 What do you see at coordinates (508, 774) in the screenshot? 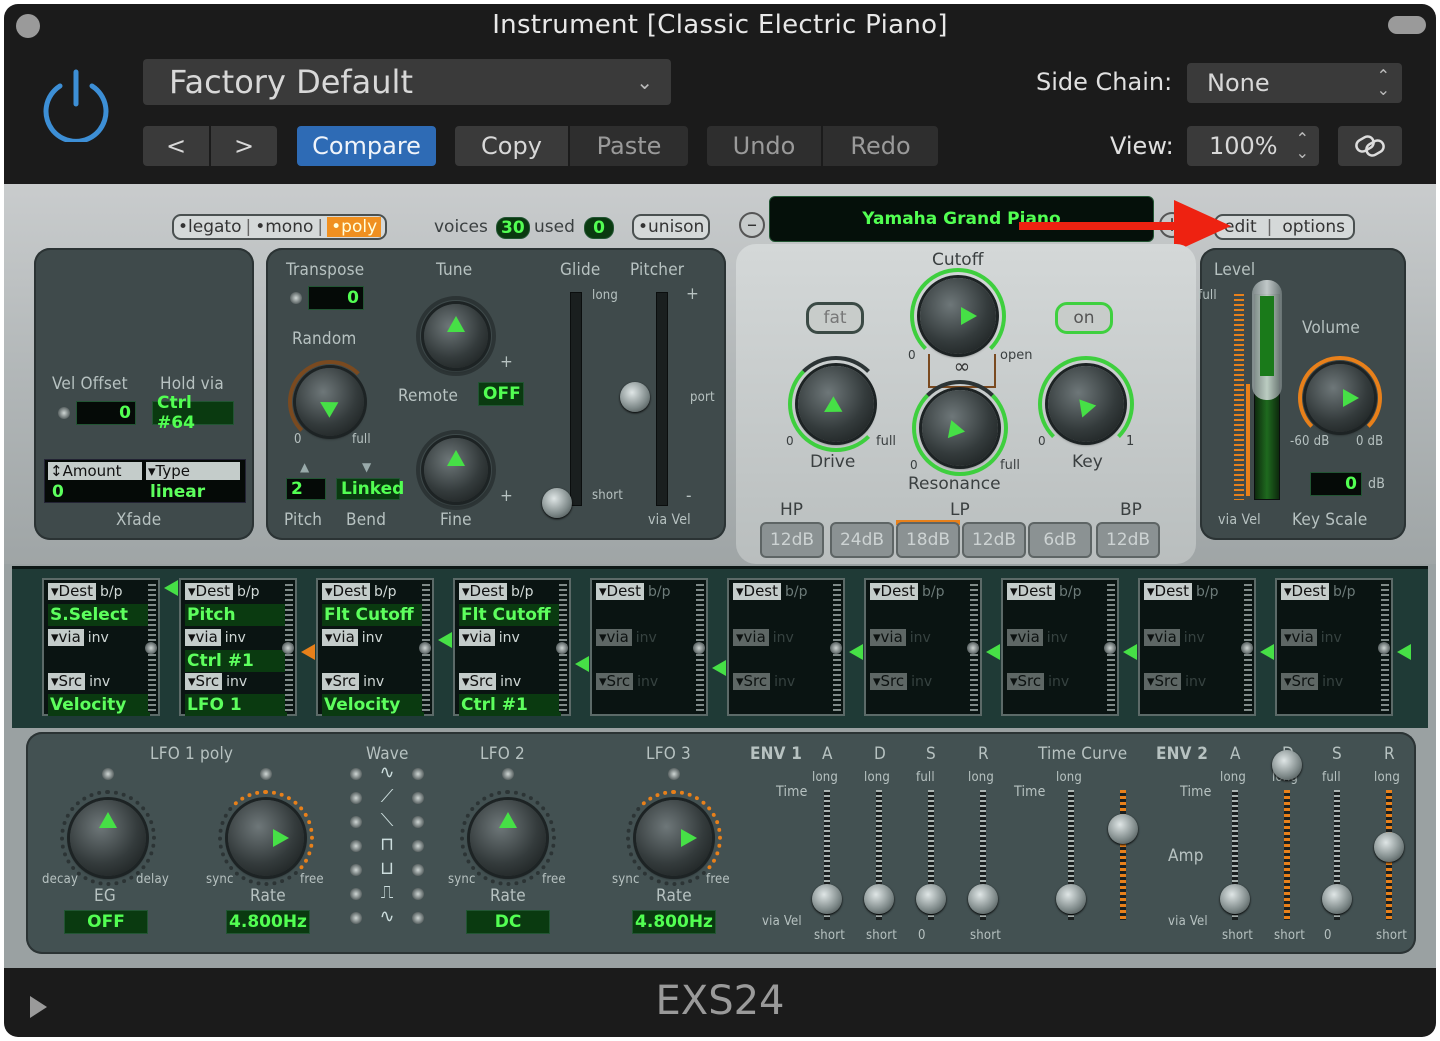
I see `lfo2-led` at bounding box center [508, 774].